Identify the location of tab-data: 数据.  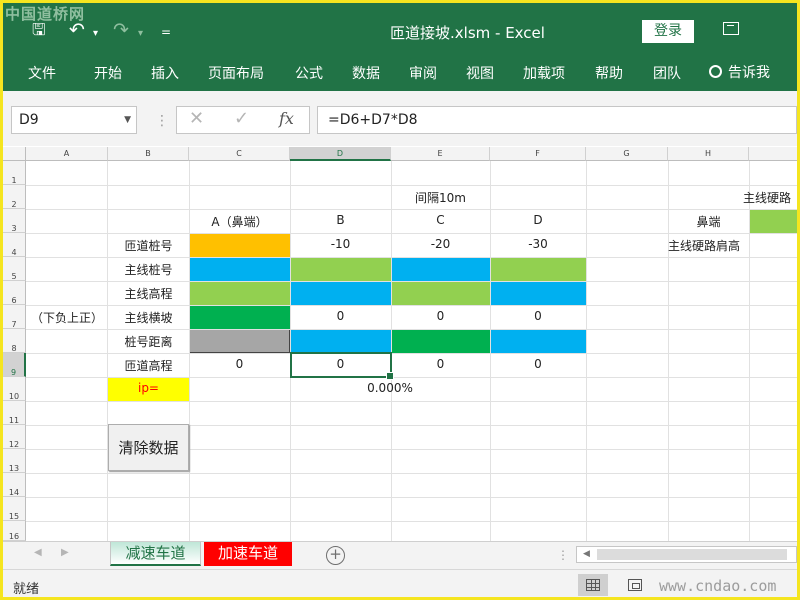
(366, 73).